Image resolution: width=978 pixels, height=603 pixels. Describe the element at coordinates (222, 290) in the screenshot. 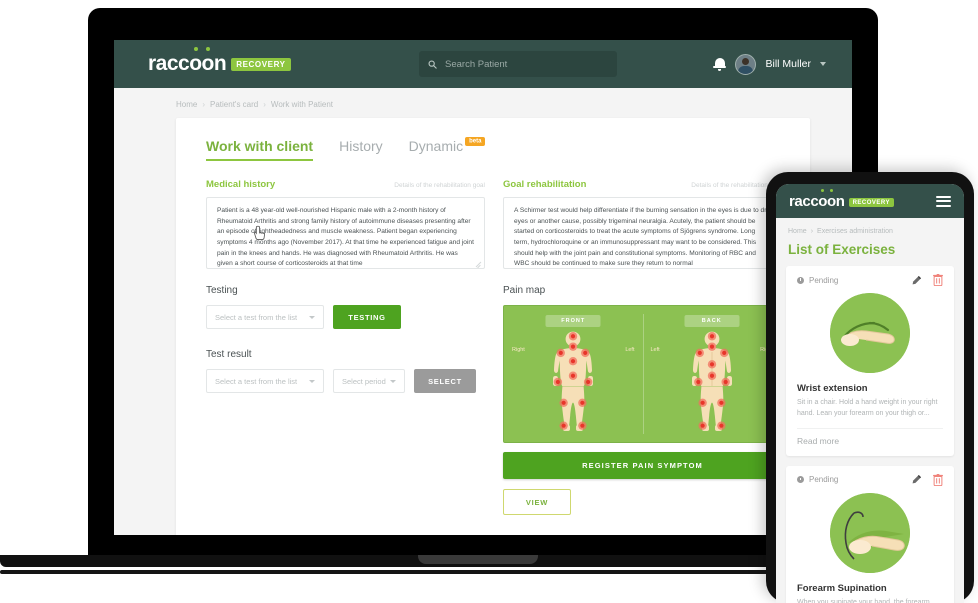

I see `testing-label: Testing` at that location.